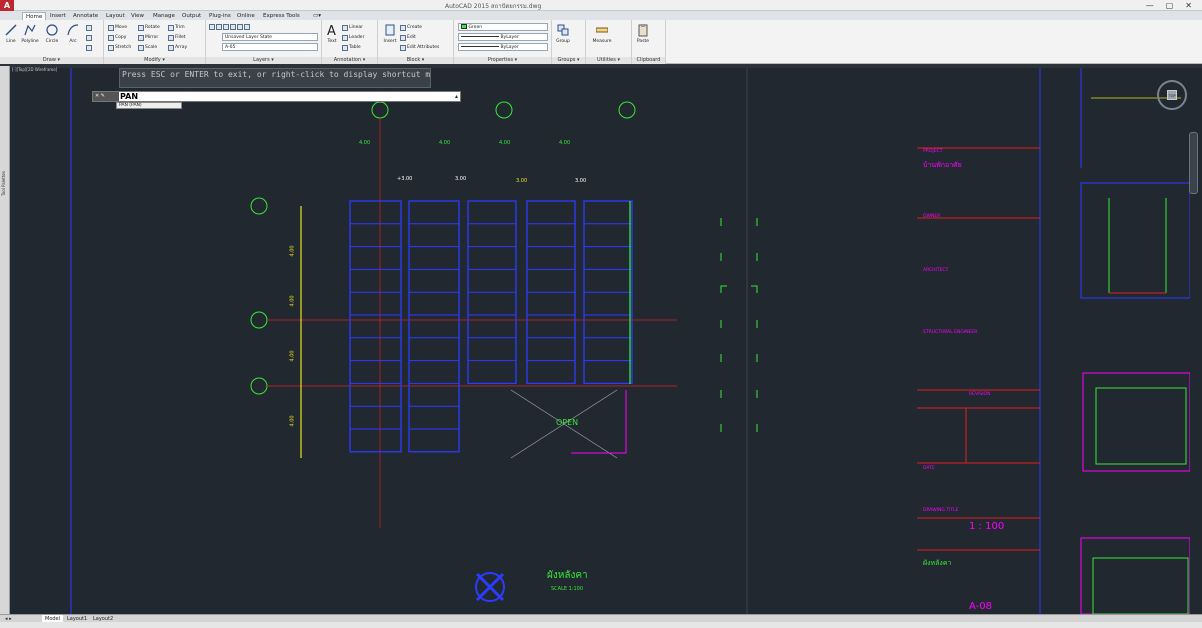  I want to click on lineweight-label: ByLayer, so click(509, 47).